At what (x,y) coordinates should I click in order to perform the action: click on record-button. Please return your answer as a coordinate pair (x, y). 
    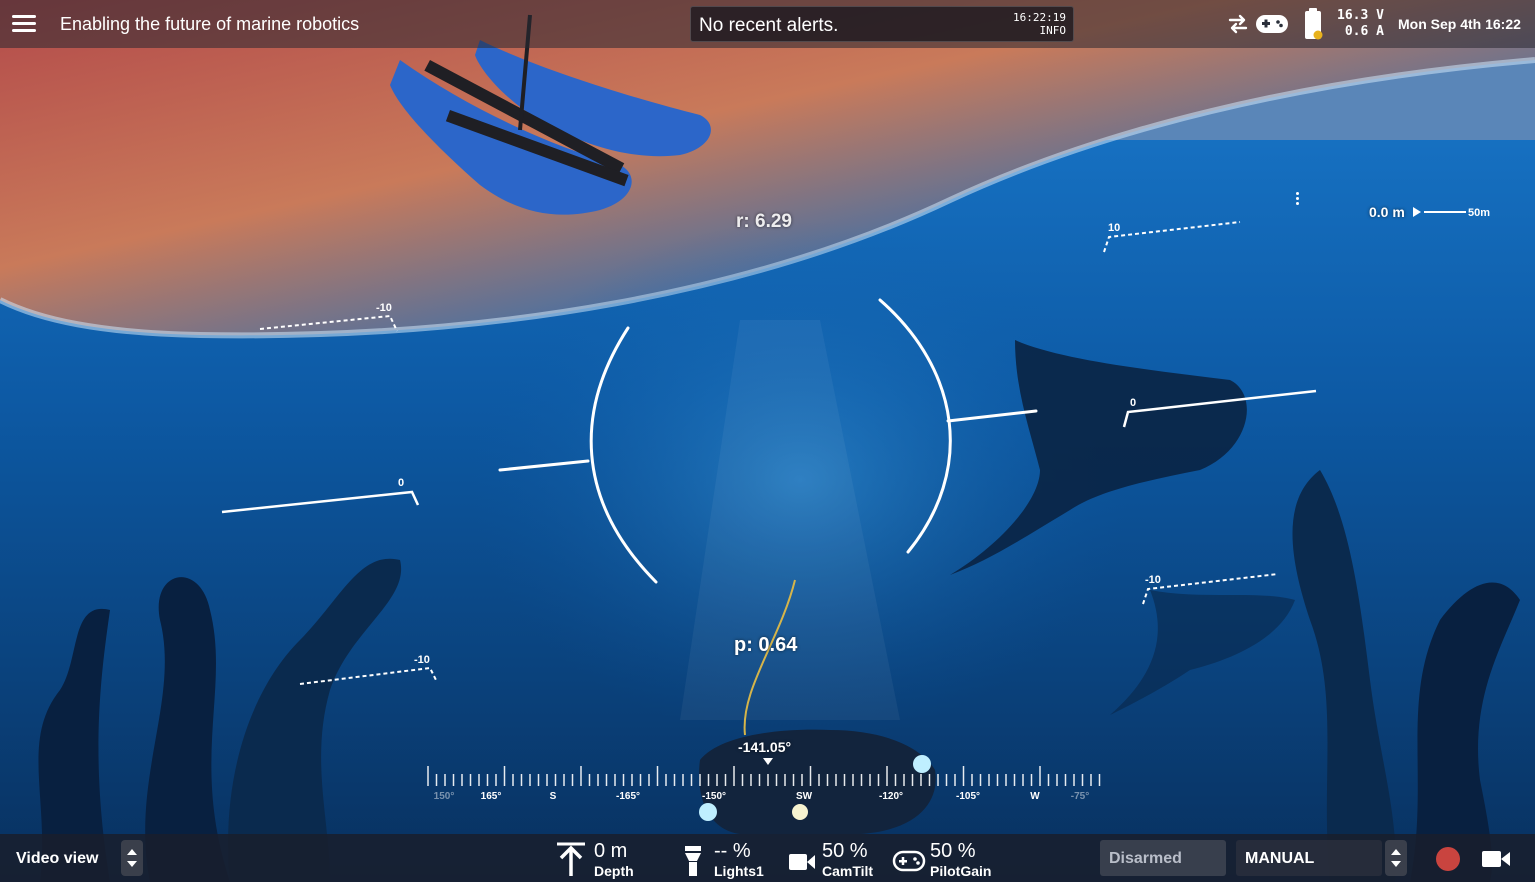
    Looking at the image, I should click on (1448, 859).